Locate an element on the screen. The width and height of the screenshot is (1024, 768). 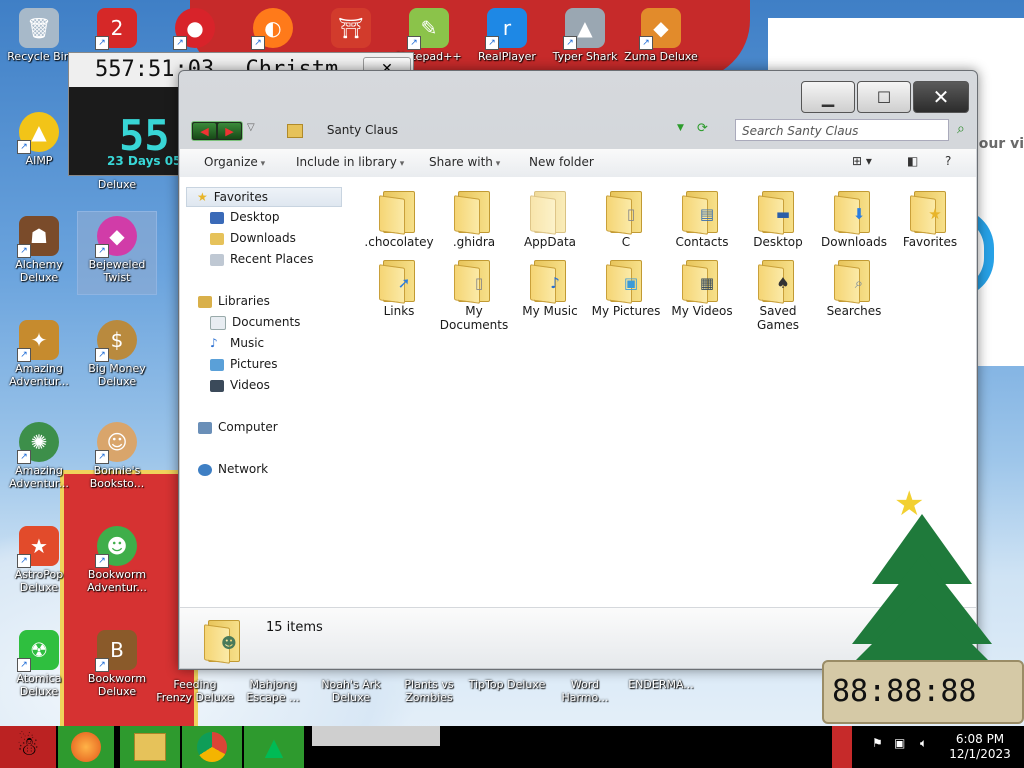
folder-item-contacts: ▤ Contacts is located at coordinates (702, 218).